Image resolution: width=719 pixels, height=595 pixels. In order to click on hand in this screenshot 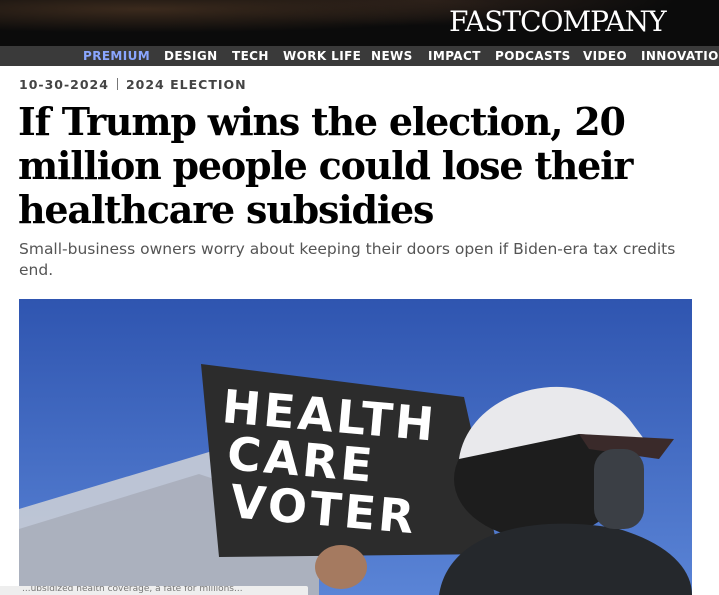, I will do `click(341, 567)`.